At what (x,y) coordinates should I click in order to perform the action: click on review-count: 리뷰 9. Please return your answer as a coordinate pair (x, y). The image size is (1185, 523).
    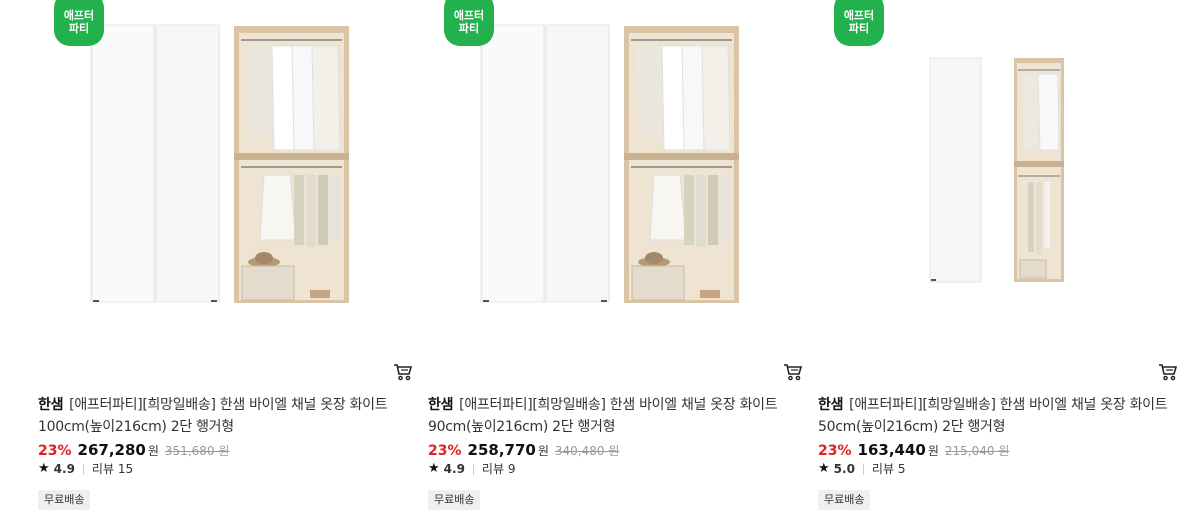
    Looking at the image, I should click on (499, 469).